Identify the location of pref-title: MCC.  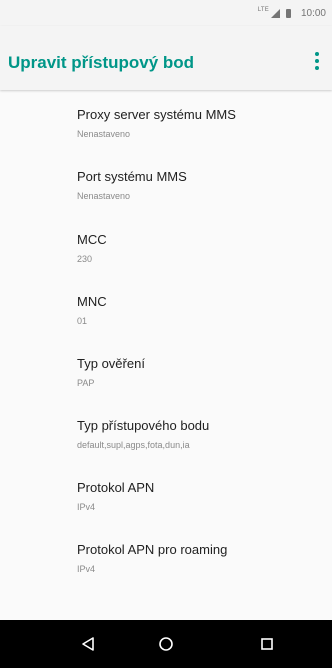
(92, 239).